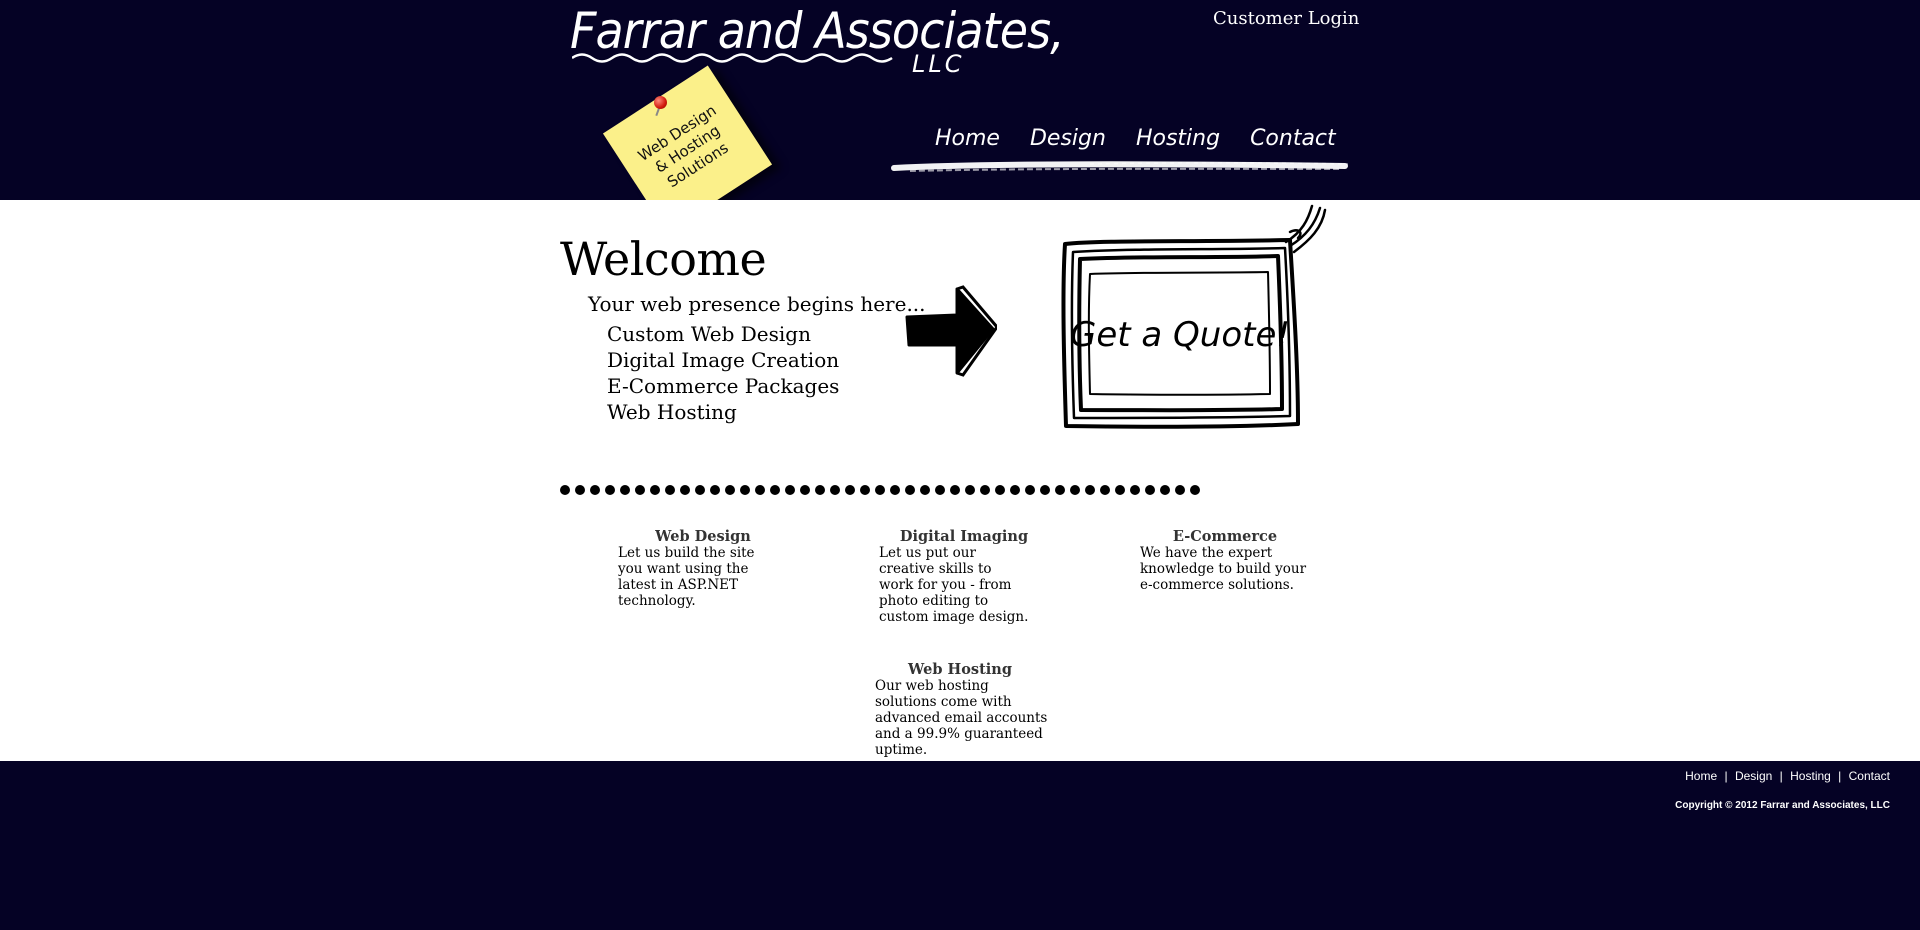 The image size is (1920, 930). Describe the element at coordinates (1178, 138) in the screenshot. I see `nav-hosting: Hosting` at that location.